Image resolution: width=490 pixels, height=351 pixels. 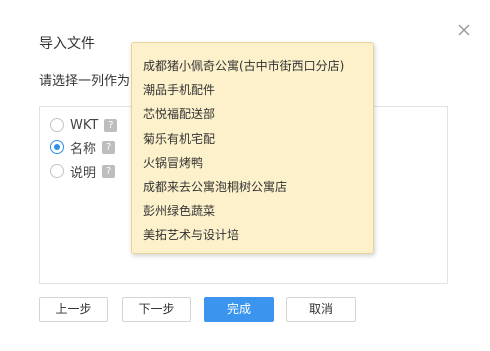 I want to click on tooltip-item: 火锅冒烤鸭, so click(x=173, y=162).